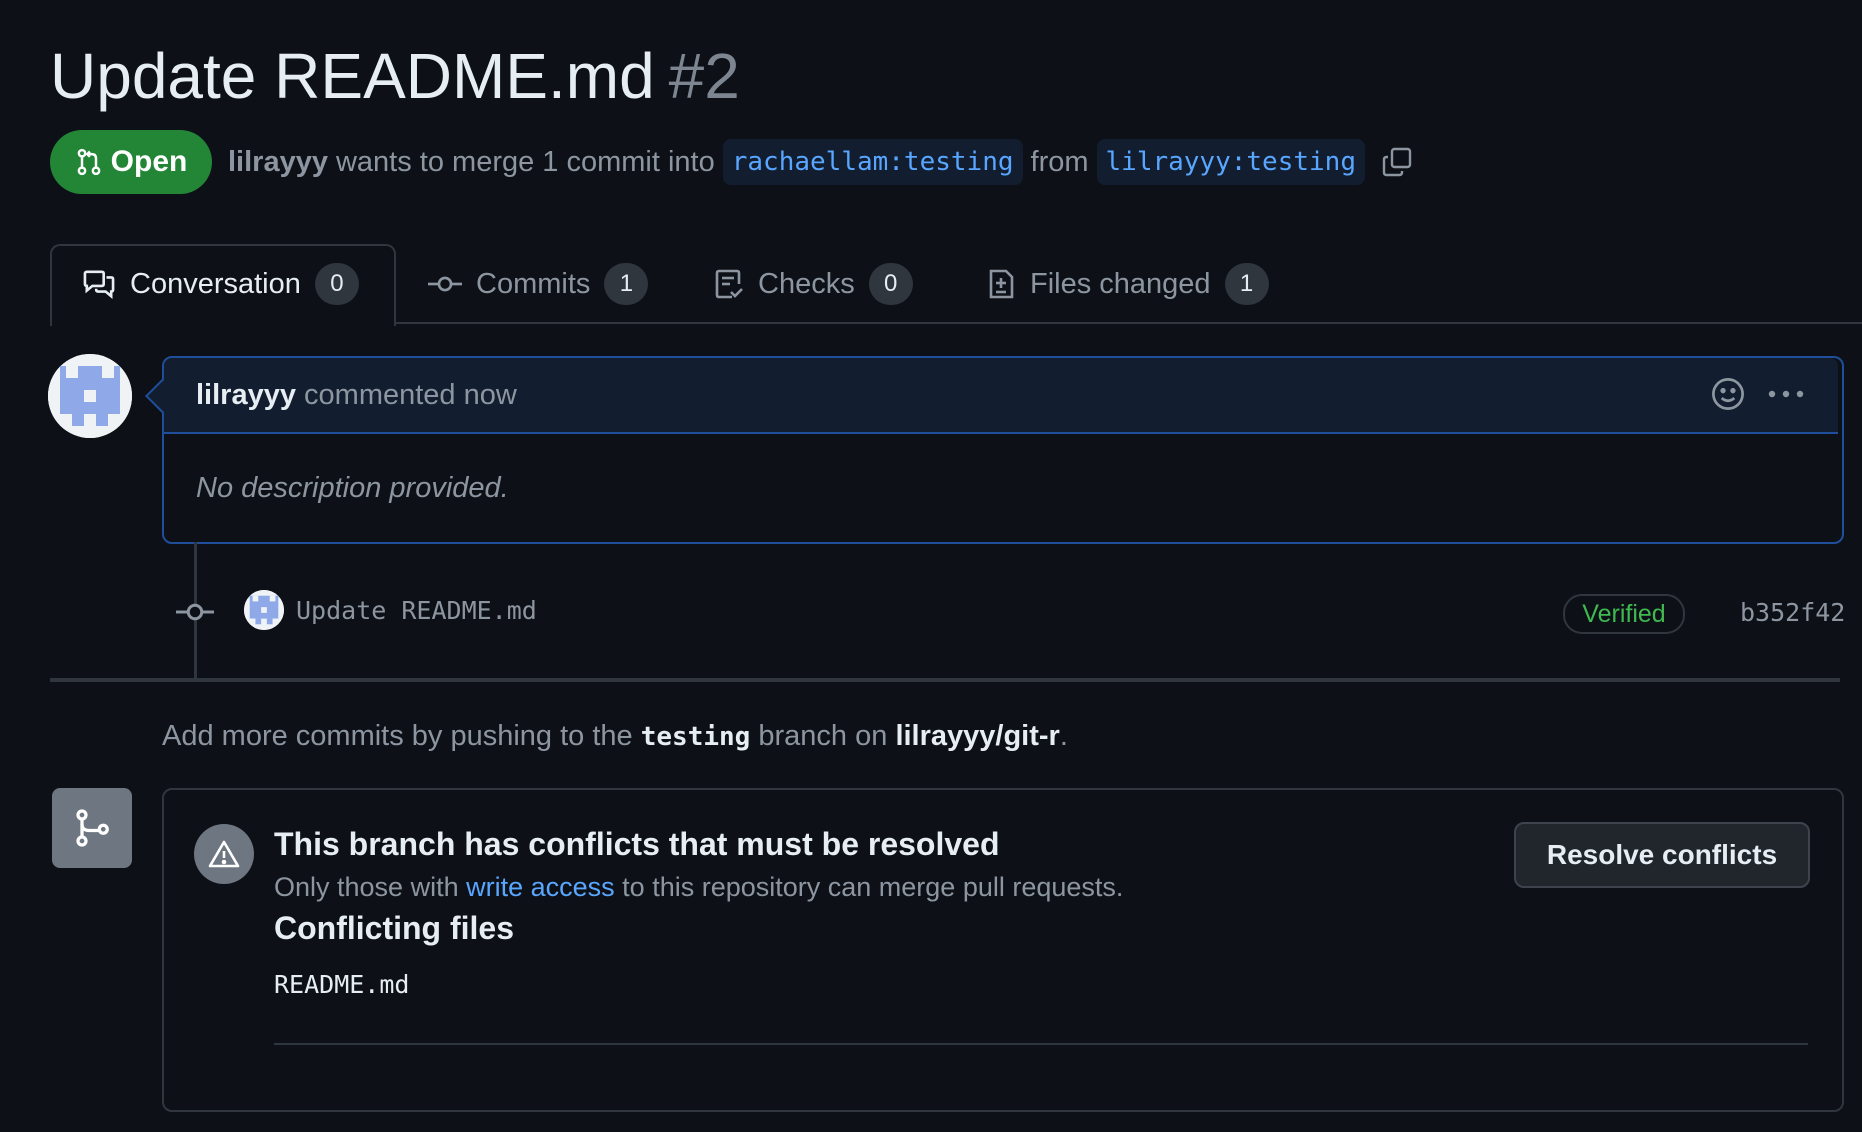  Describe the element at coordinates (1041, 1044) in the screenshot. I see `merge-box-divider` at that location.